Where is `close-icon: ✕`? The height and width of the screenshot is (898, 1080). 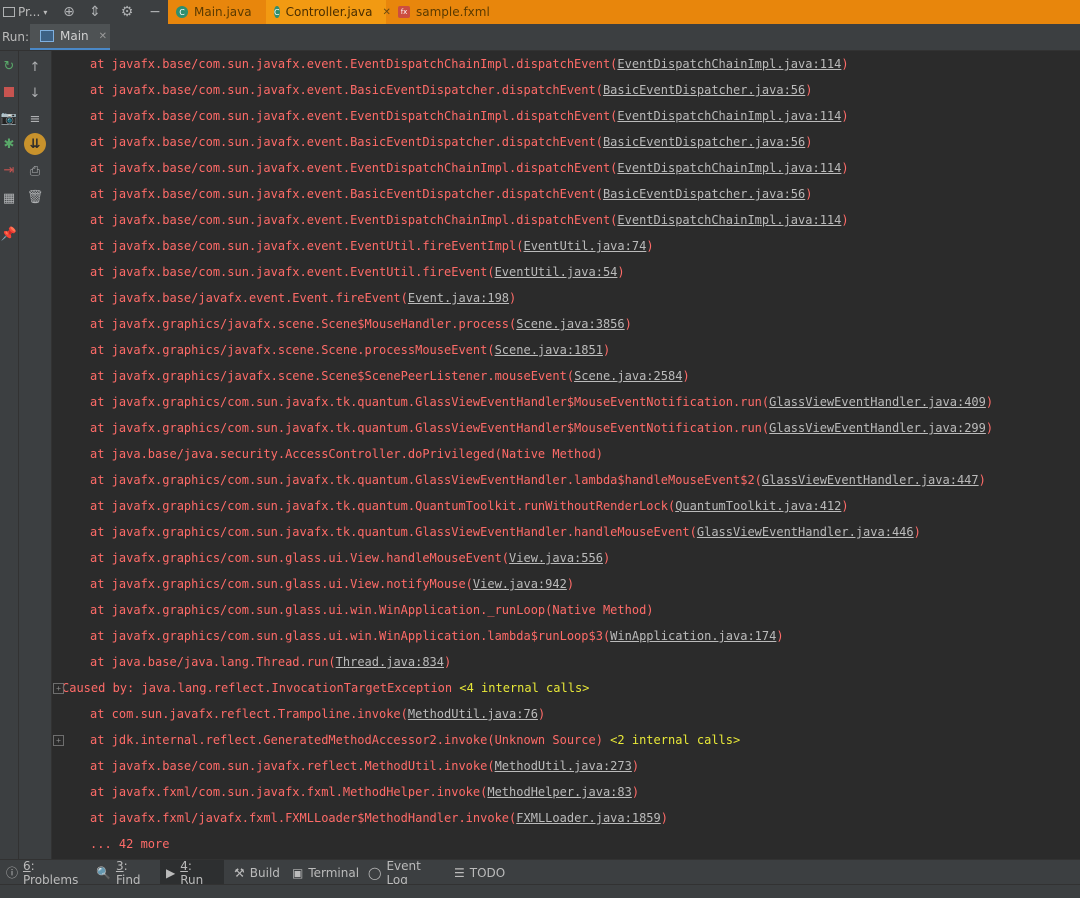
close-icon: ✕ is located at coordinates (103, 36).